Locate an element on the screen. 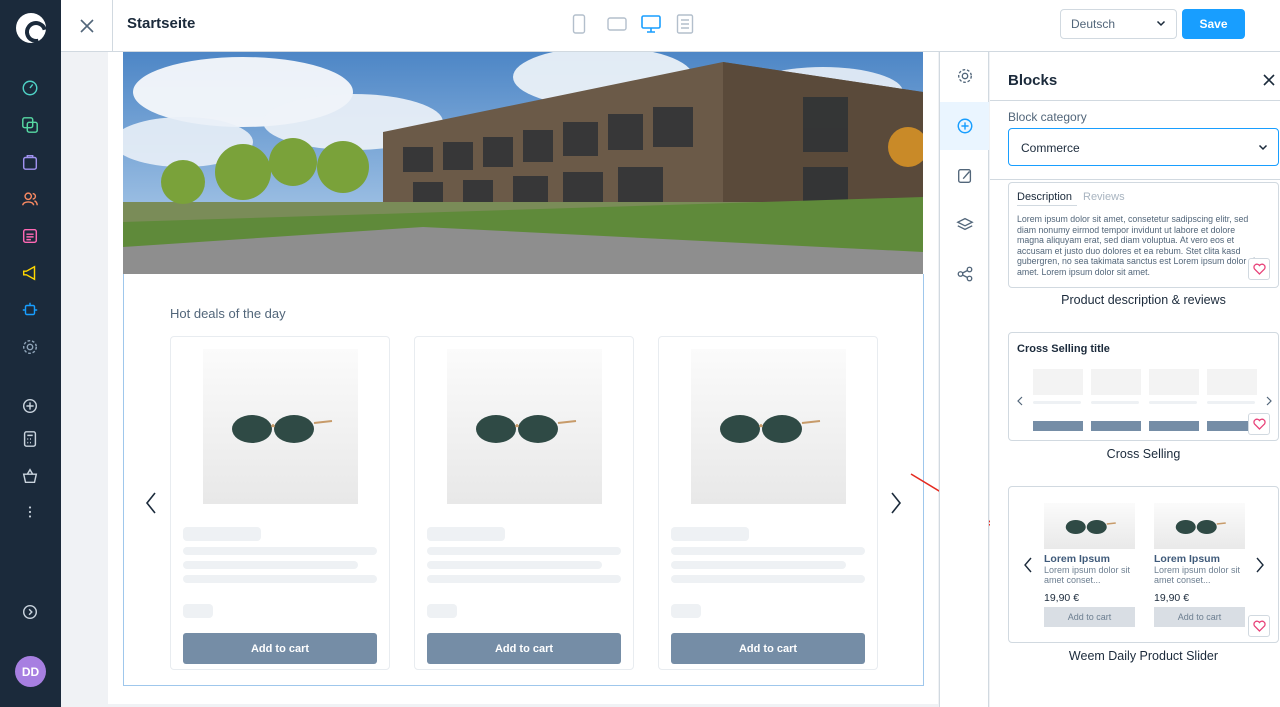 Image resolution: width=1280 pixels, height=707 pixels. layers-tool is located at coordinates (964, 224).